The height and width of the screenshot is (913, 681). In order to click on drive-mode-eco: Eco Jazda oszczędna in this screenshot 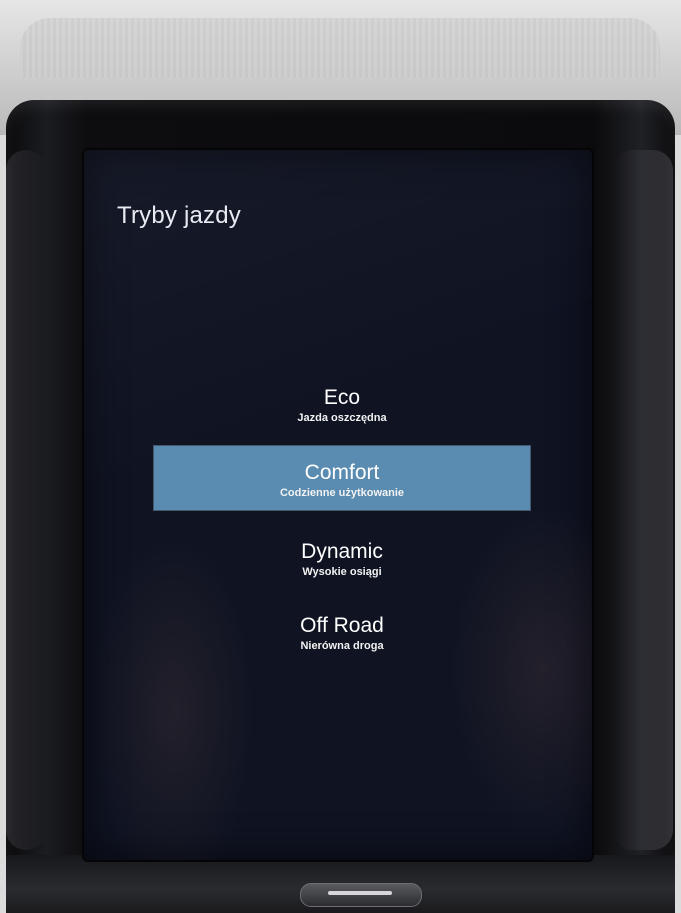, I will do `click(342, 406)`.